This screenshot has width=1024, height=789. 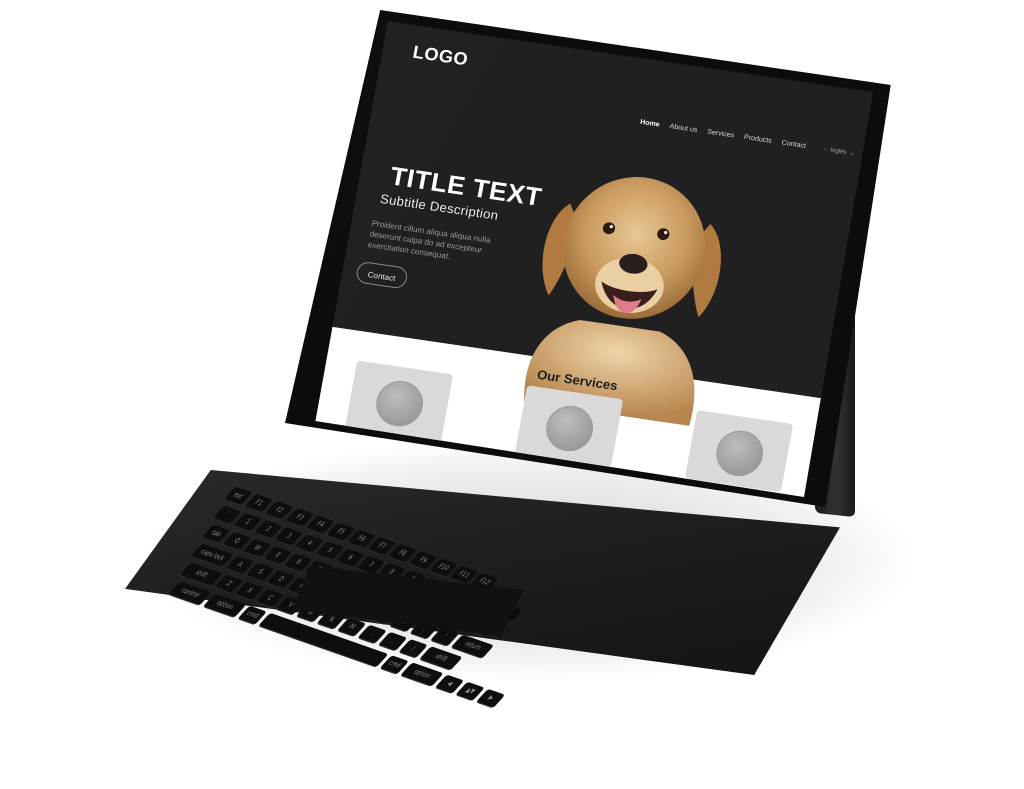 I want to click on globe-icon: ◌, so click(x=825, y=149).